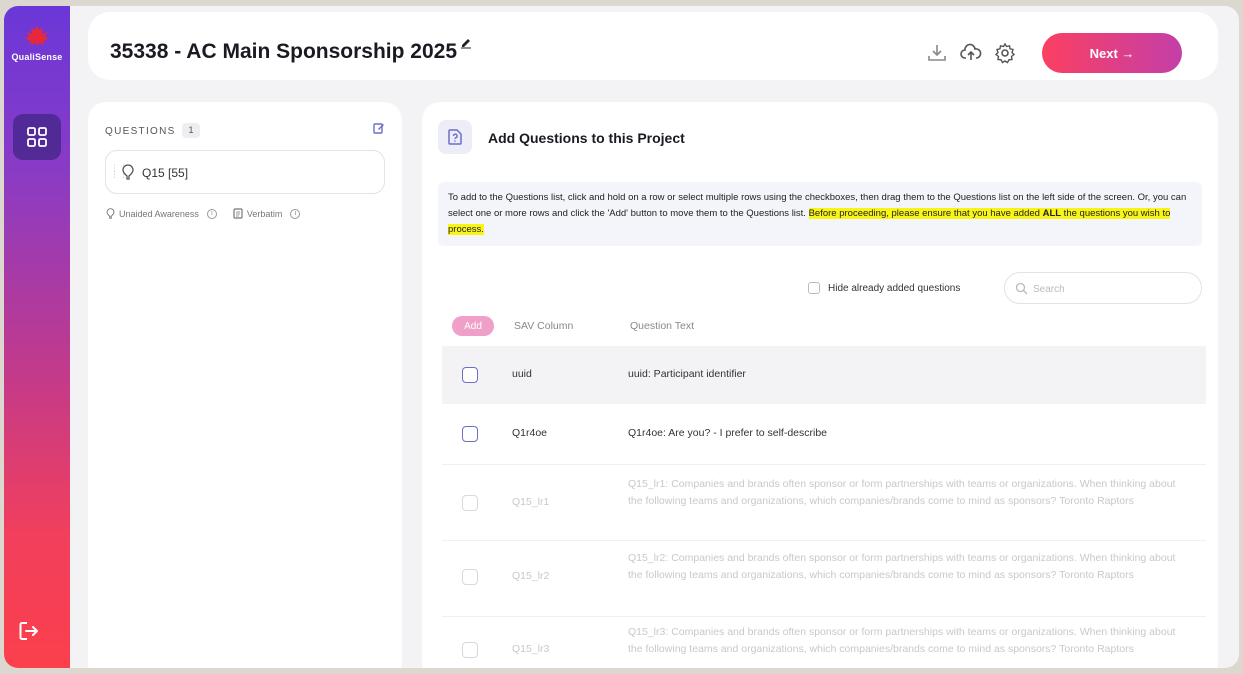 This screenshot has height=674, width=1243. I want to click on column-header-sav: SAV Column, so click(544, 326).